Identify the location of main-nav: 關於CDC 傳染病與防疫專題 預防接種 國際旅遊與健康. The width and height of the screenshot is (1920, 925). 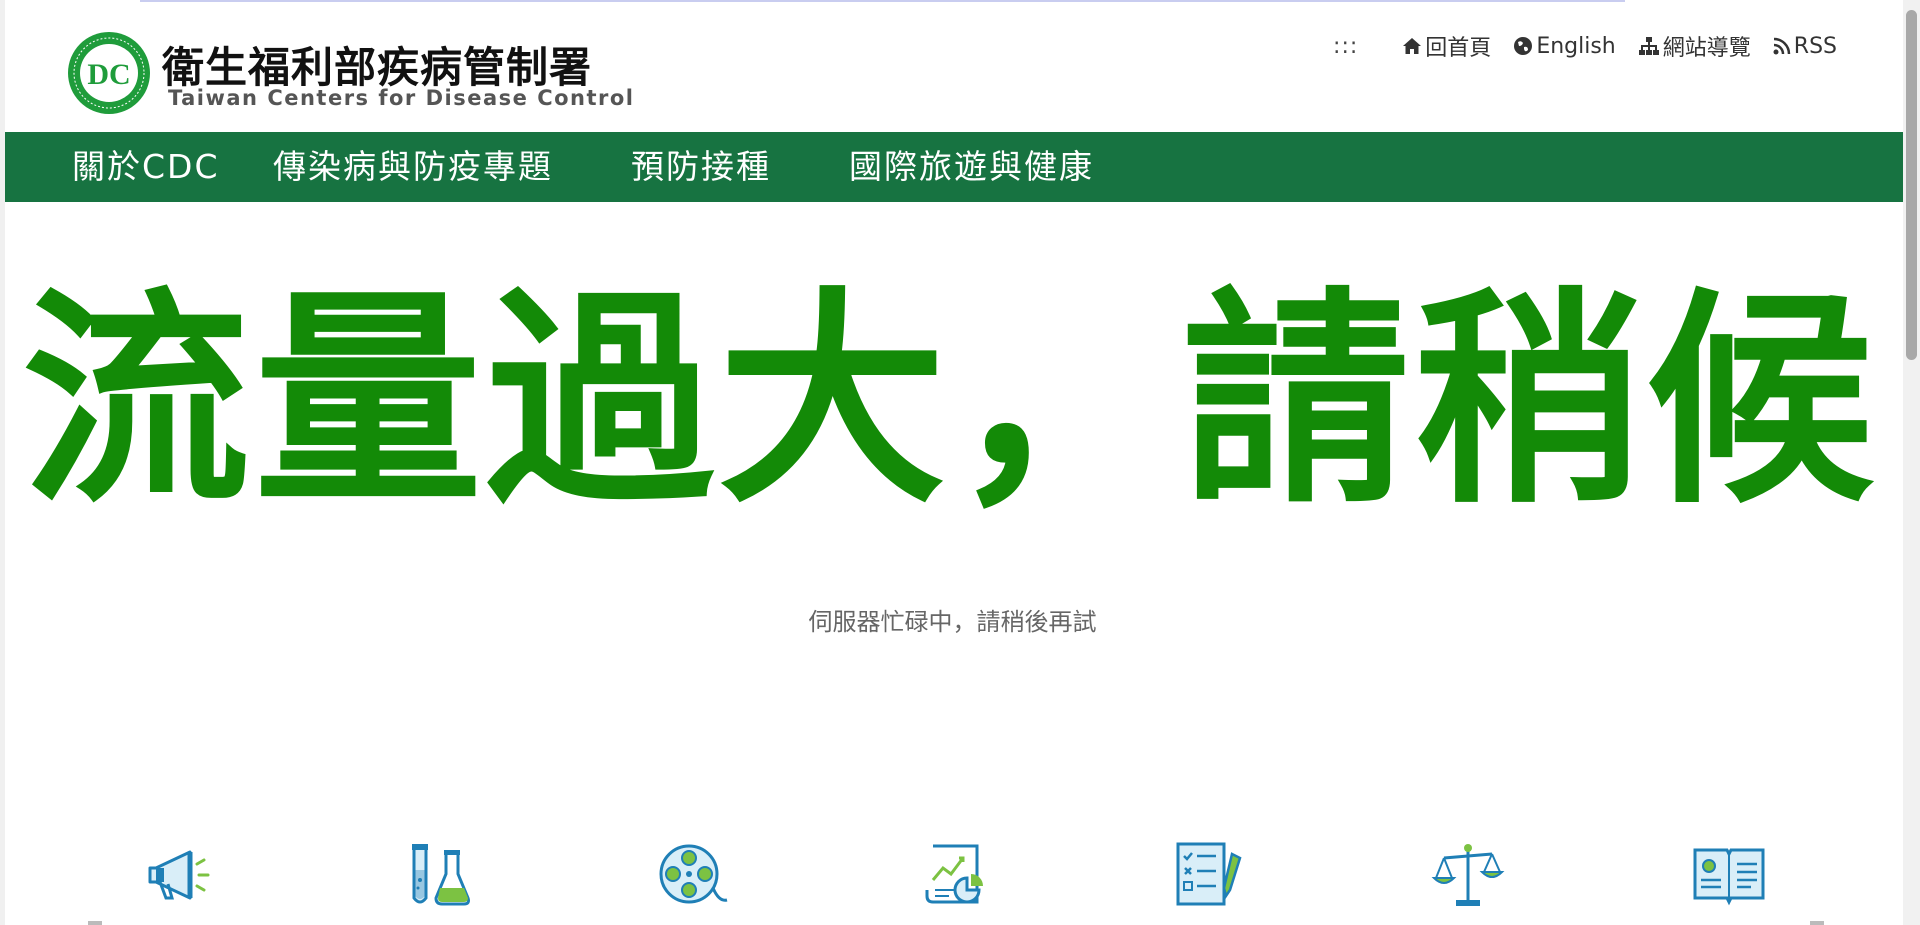
(955, 167).